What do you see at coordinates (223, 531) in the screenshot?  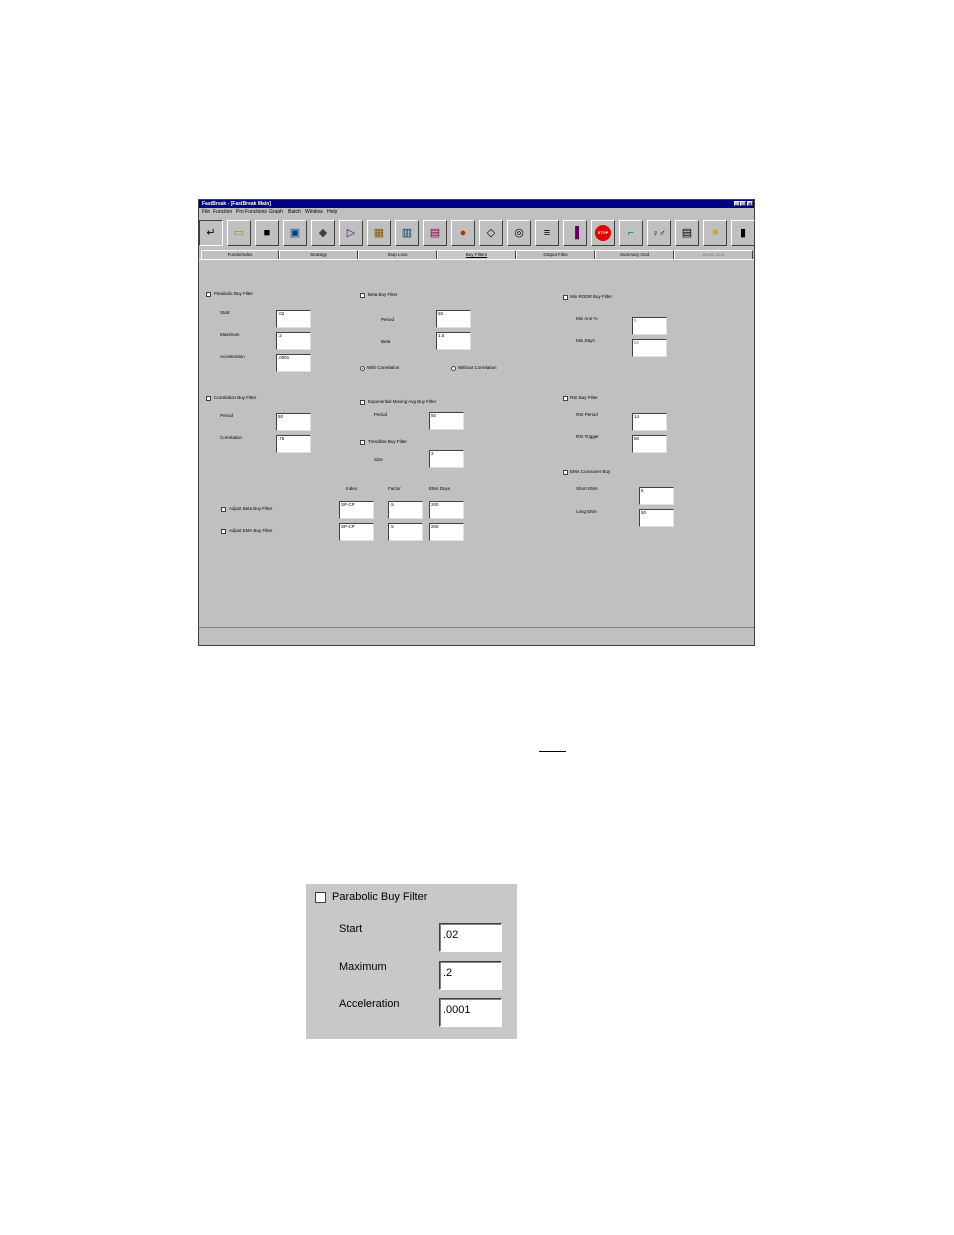 I see `adjust-ema-checkbox` at bounding box center [223, 531].